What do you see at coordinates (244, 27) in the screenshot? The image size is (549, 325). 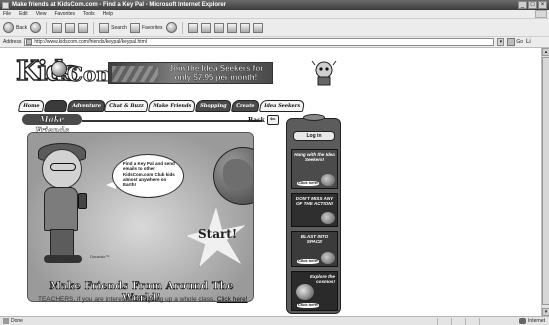 I see `discuss-button` at bounding box center [244, 27].